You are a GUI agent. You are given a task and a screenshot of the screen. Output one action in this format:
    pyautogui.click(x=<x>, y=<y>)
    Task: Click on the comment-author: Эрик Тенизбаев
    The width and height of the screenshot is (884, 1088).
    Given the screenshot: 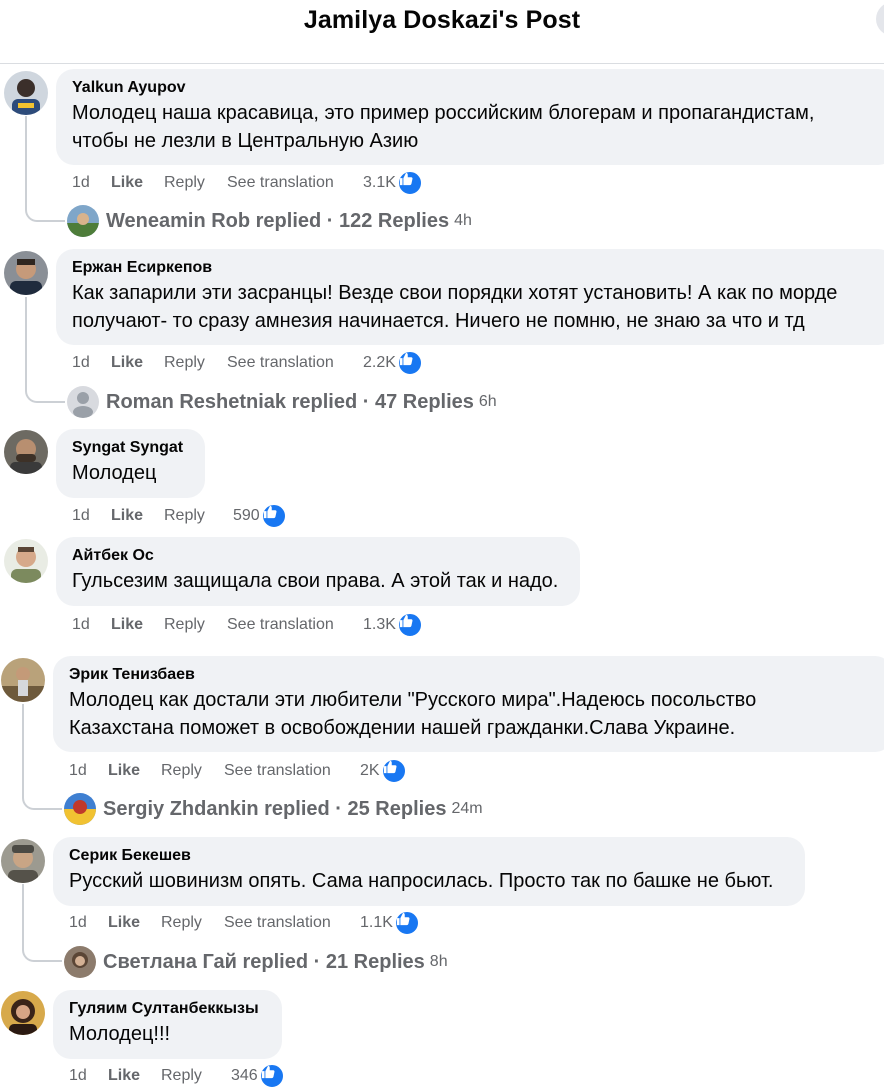 What is the action you would take?
    pyautogui.click(x=473, y=675)
    